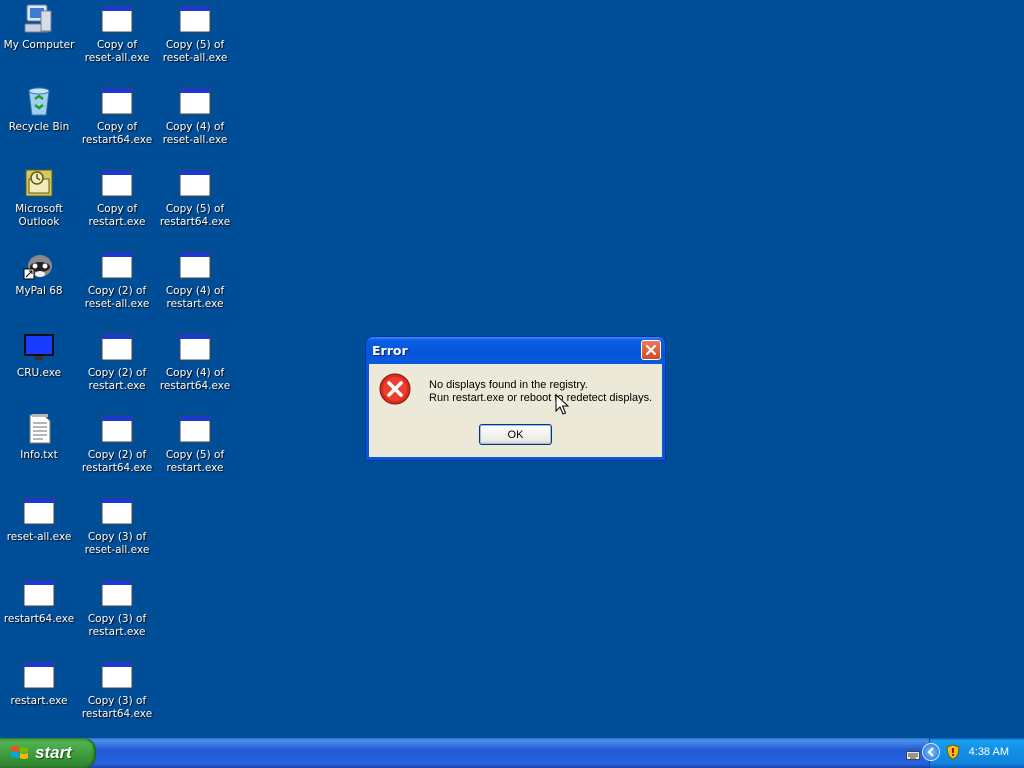  I want to click on security-shield-icon, so click(953, 754).